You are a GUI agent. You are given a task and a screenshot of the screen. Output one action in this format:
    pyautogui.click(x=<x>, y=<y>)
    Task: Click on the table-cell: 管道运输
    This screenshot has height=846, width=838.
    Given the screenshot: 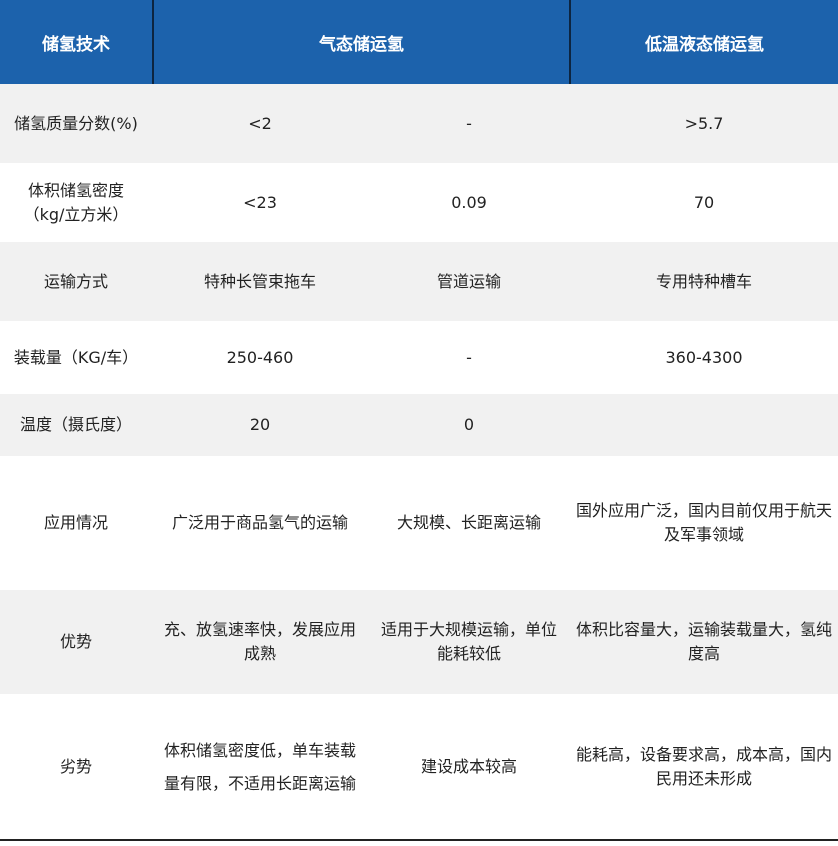 What is the action you would take?
    pyautogui.click(x=468, y=281)
    